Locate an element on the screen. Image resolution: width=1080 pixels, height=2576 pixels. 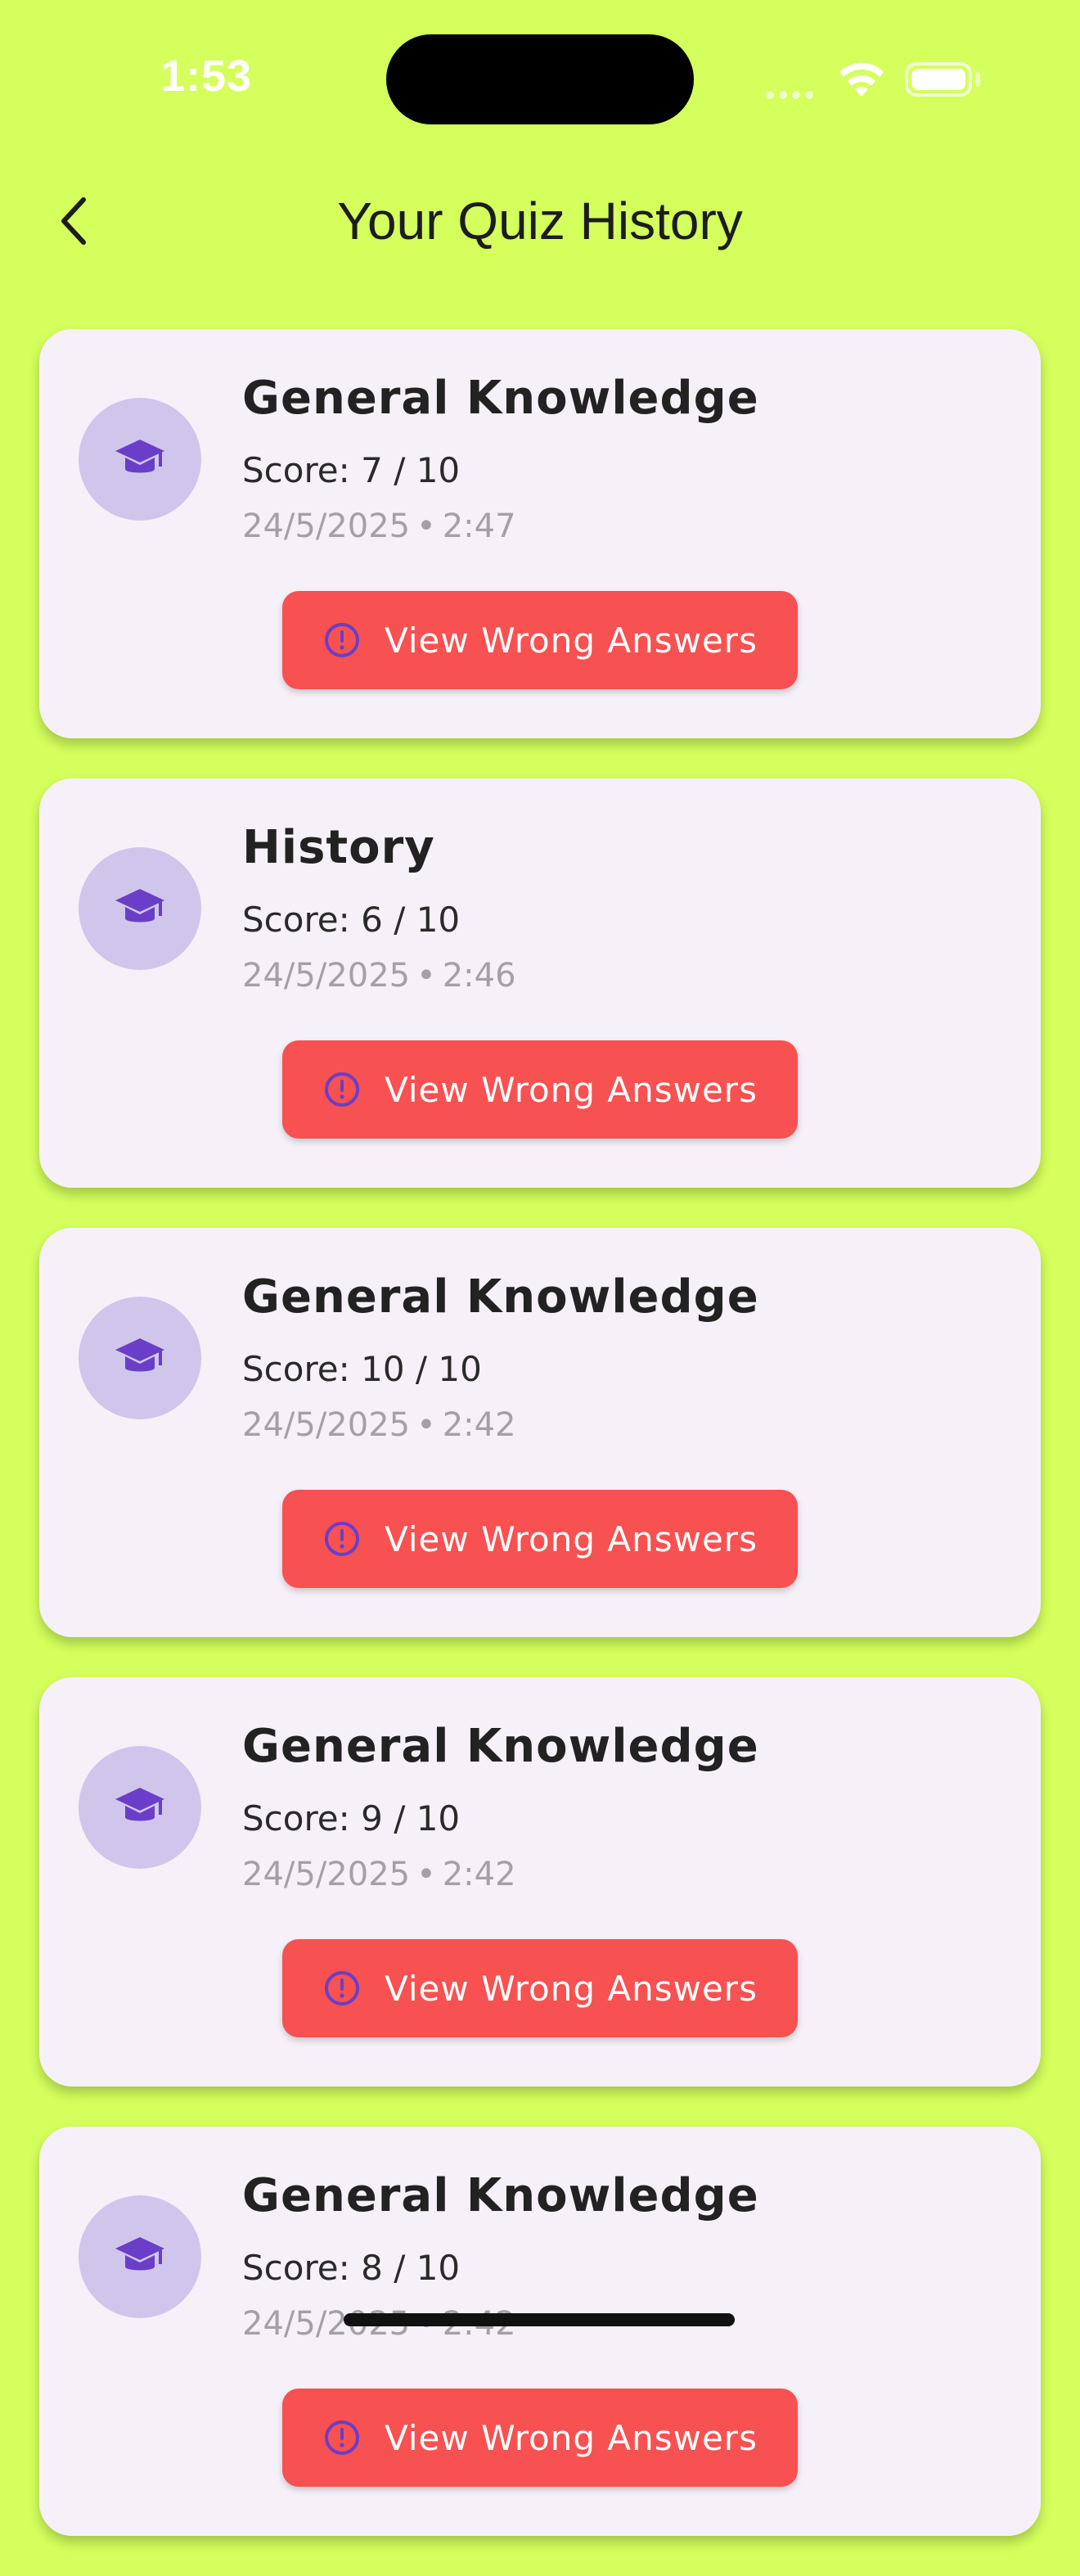
home-indicator is located at coordinates (539, 2319).